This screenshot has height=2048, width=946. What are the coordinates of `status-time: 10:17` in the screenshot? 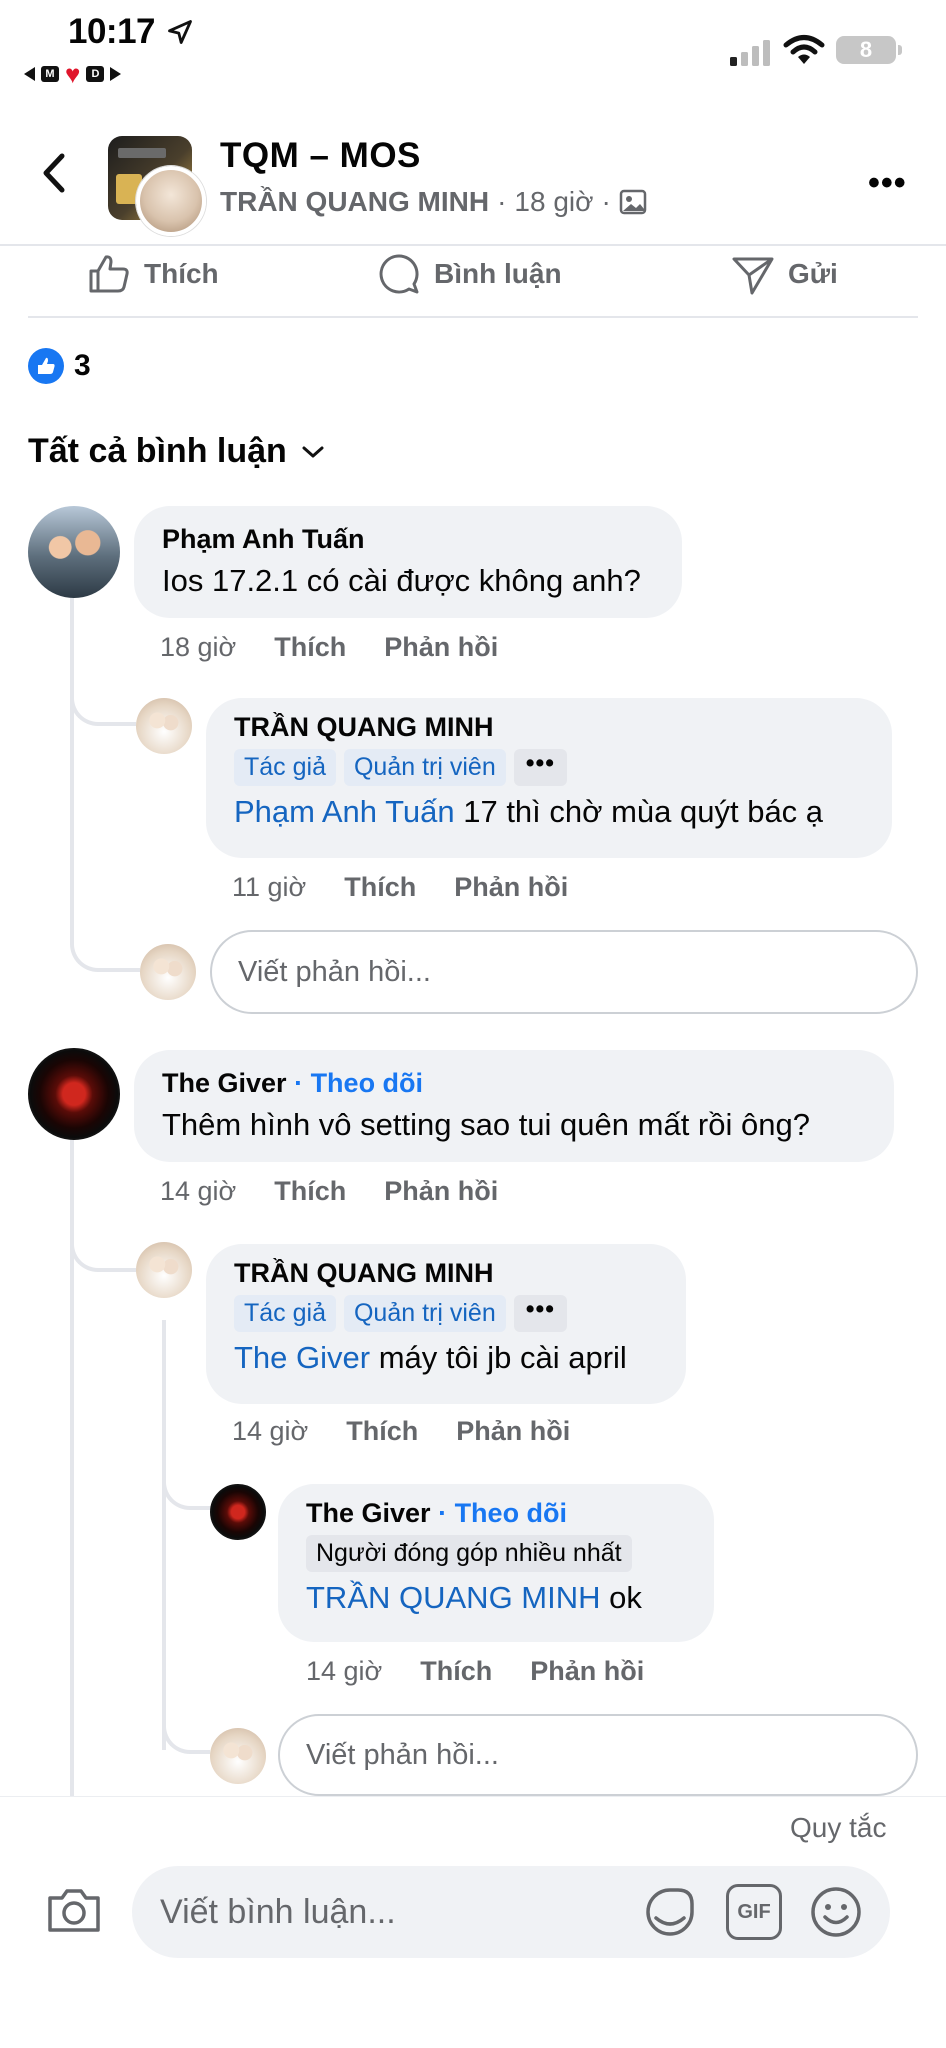 It's located at (112, 31).